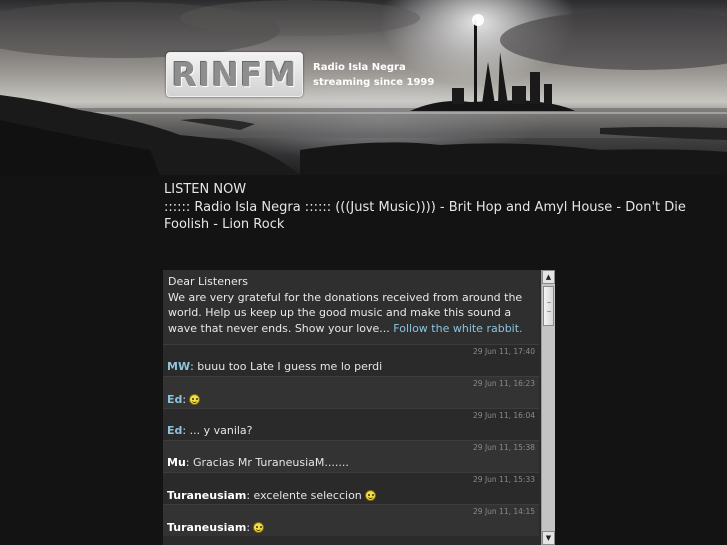 This screenshot has width=727, height=545. What do you see at coordinates (306, 495) in the screenshot?
I see `message-text: excelente seleccion` at bounding box center [306, 495].